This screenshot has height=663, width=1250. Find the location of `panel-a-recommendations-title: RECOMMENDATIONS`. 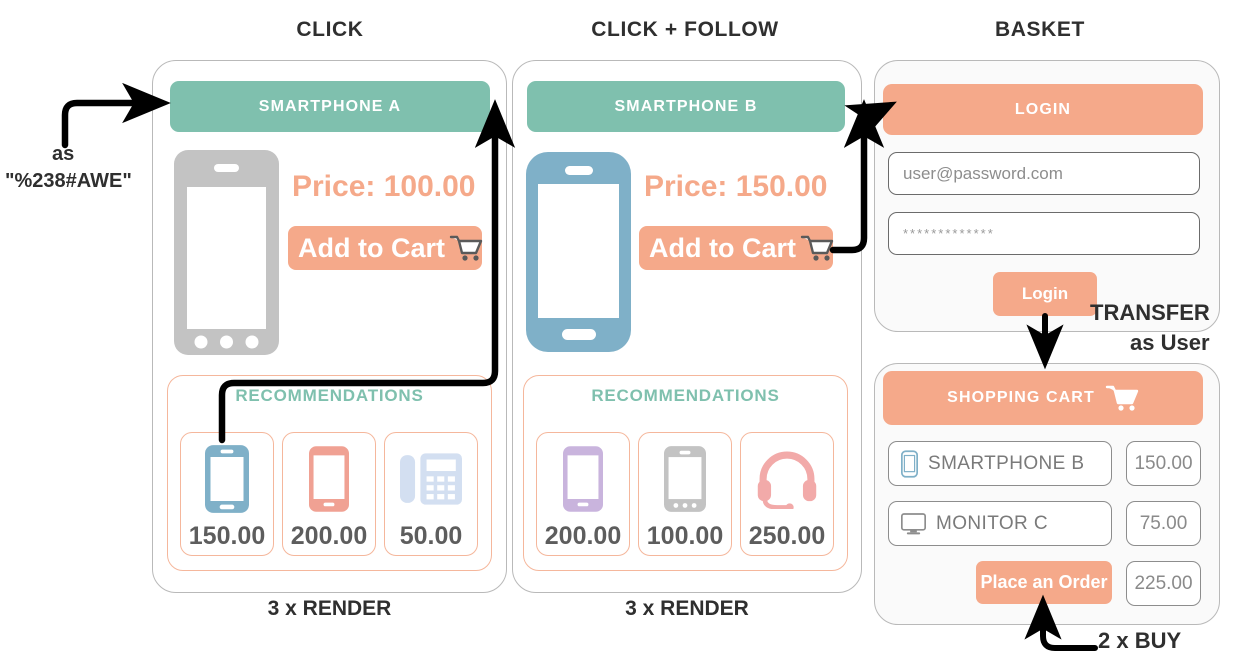

panel-a-recommendations-title: RECOMMENDATIONS is located at coordinates (329, 395).